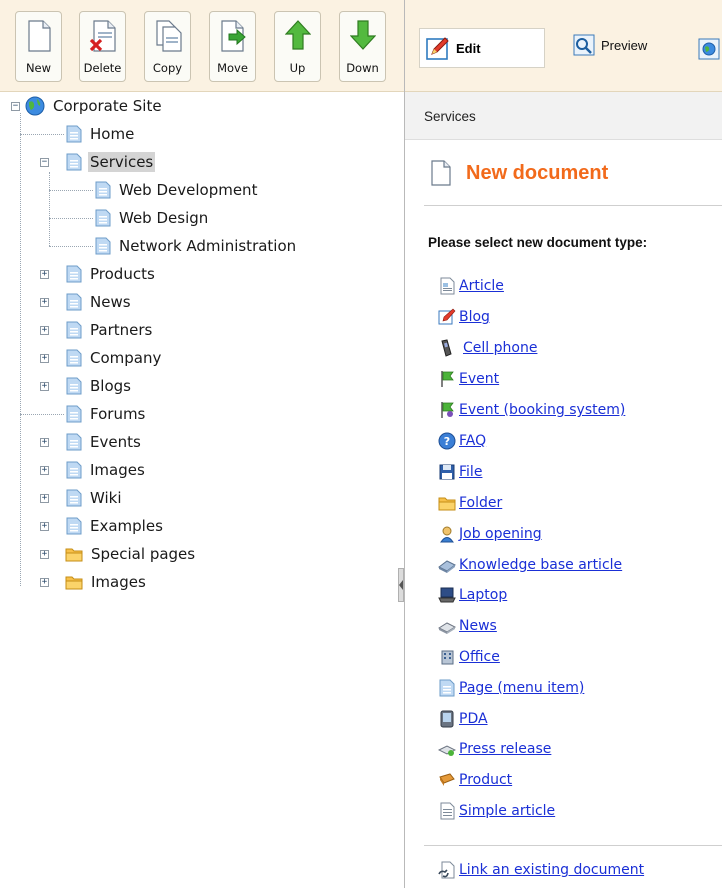 This screenshot has width=722, height=888. What do you see at coordinates (483, 595) in the screenshot?
I see `doc-type-link: Laptop` at bounding box center [483, 595].